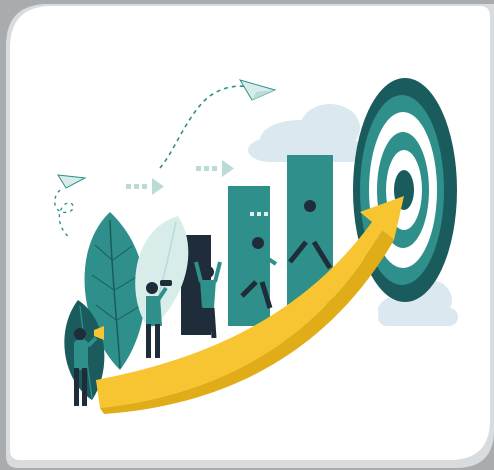 This screenshot has width=494, height=470. Describe the element at coordinates (259, 214) in the screenshot. I see `arrow-chevrons-icon` at that location.